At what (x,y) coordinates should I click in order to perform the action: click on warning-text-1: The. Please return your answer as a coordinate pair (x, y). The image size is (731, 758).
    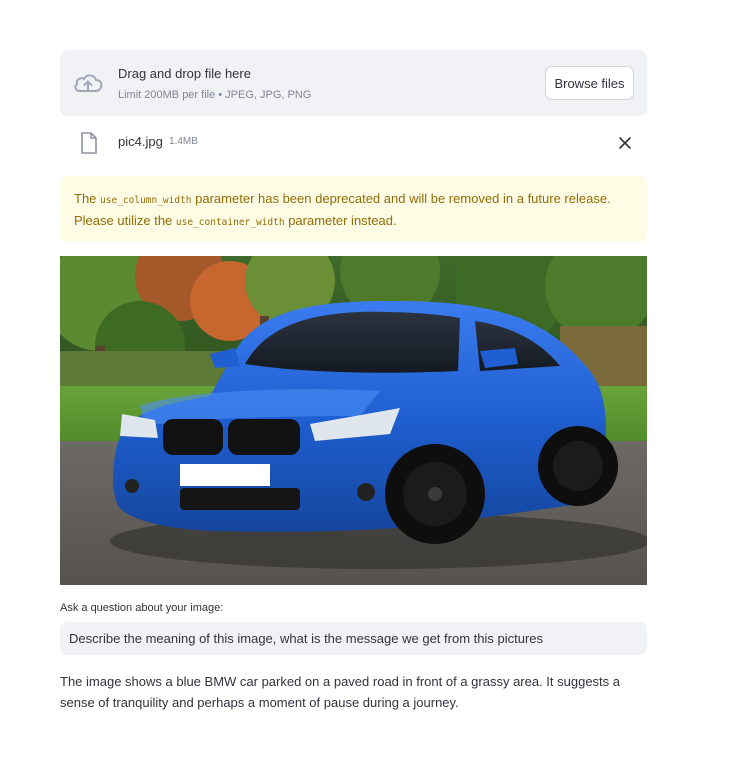
    Looking at the image, I should click on (87, 198).